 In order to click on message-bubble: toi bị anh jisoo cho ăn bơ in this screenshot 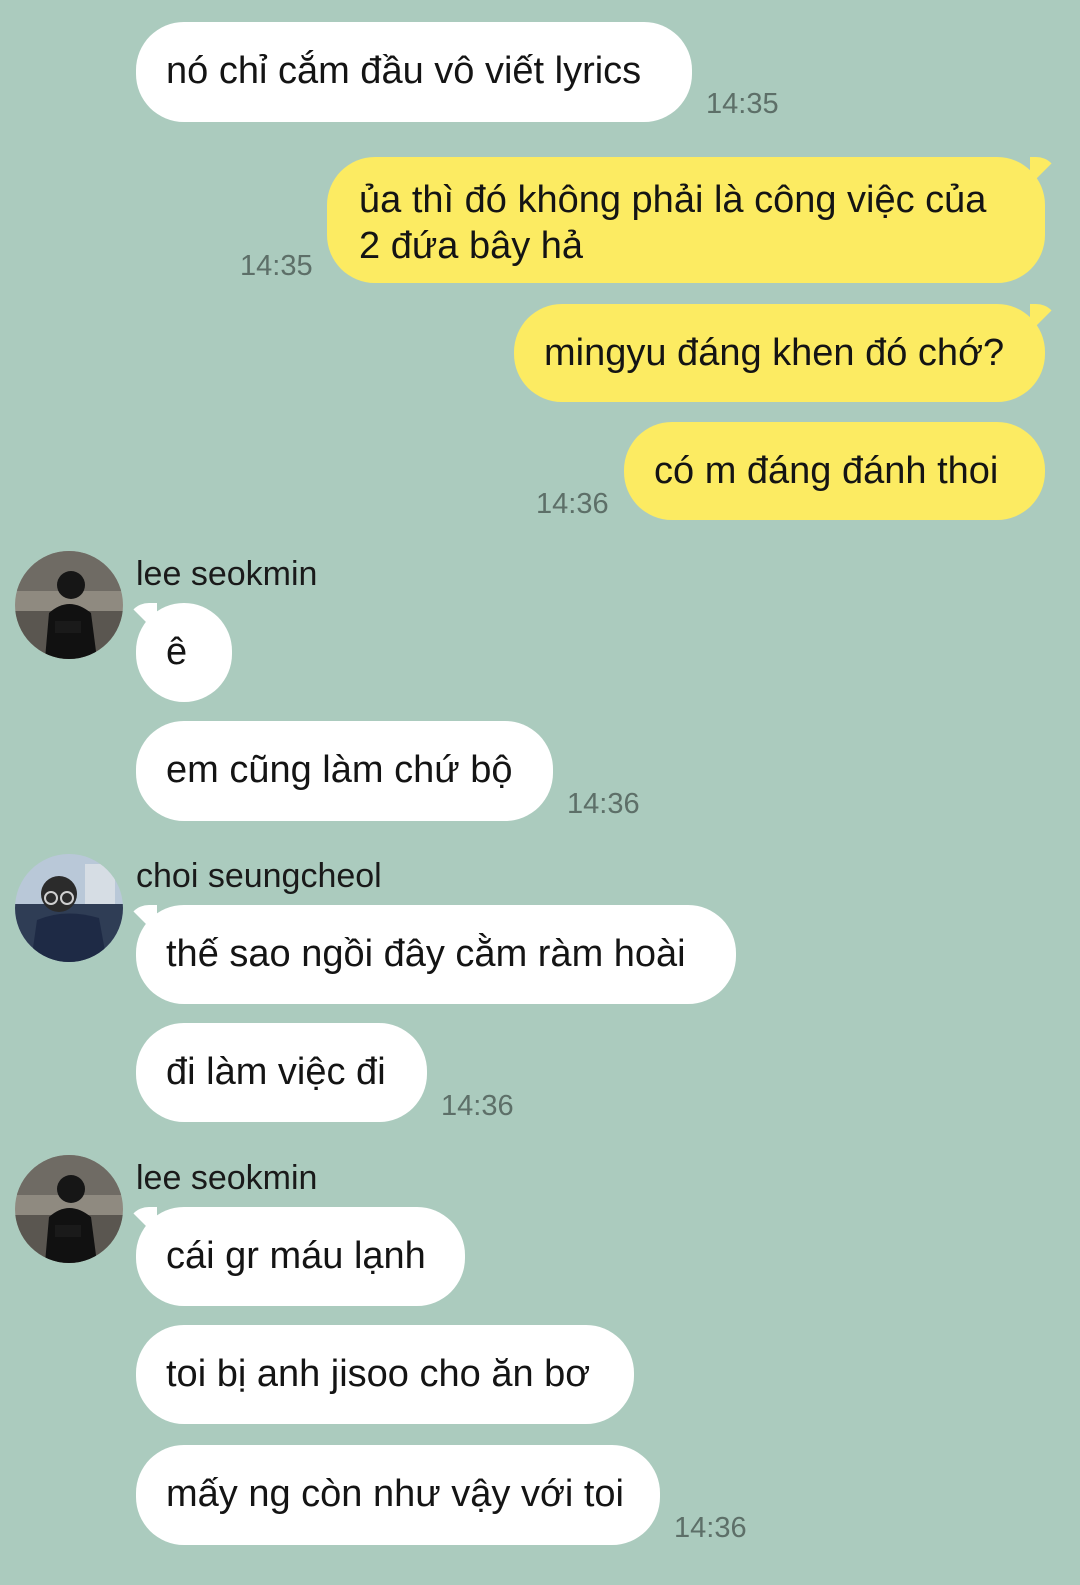, I will do `click(385, 1374)`.